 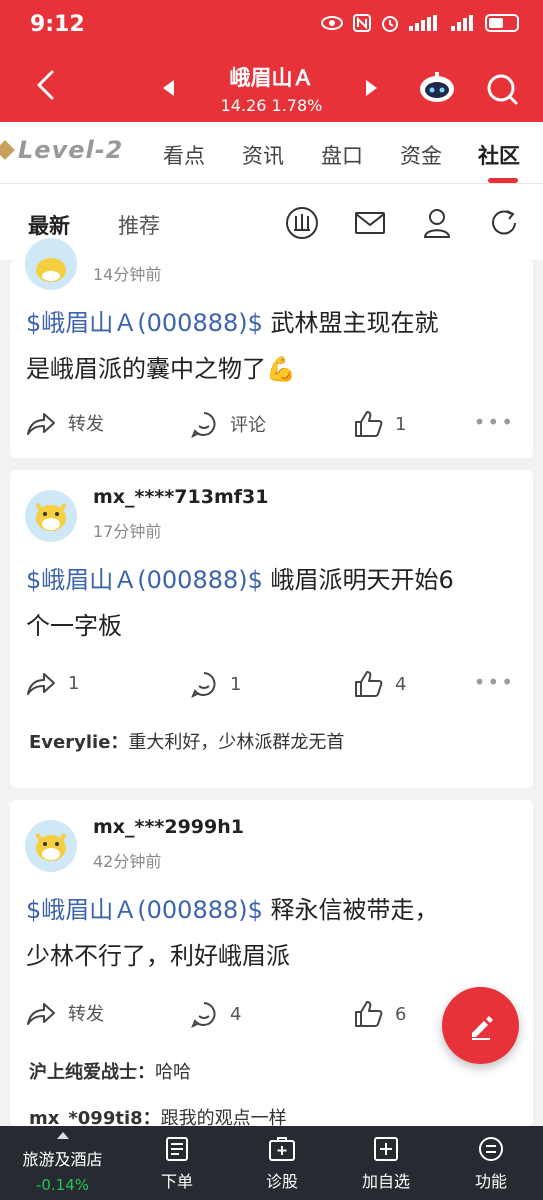 What do you see at coordinates (282, 1149) in the screenshot?
I see `diagnose-icon` at bounding box center [282, 1149].